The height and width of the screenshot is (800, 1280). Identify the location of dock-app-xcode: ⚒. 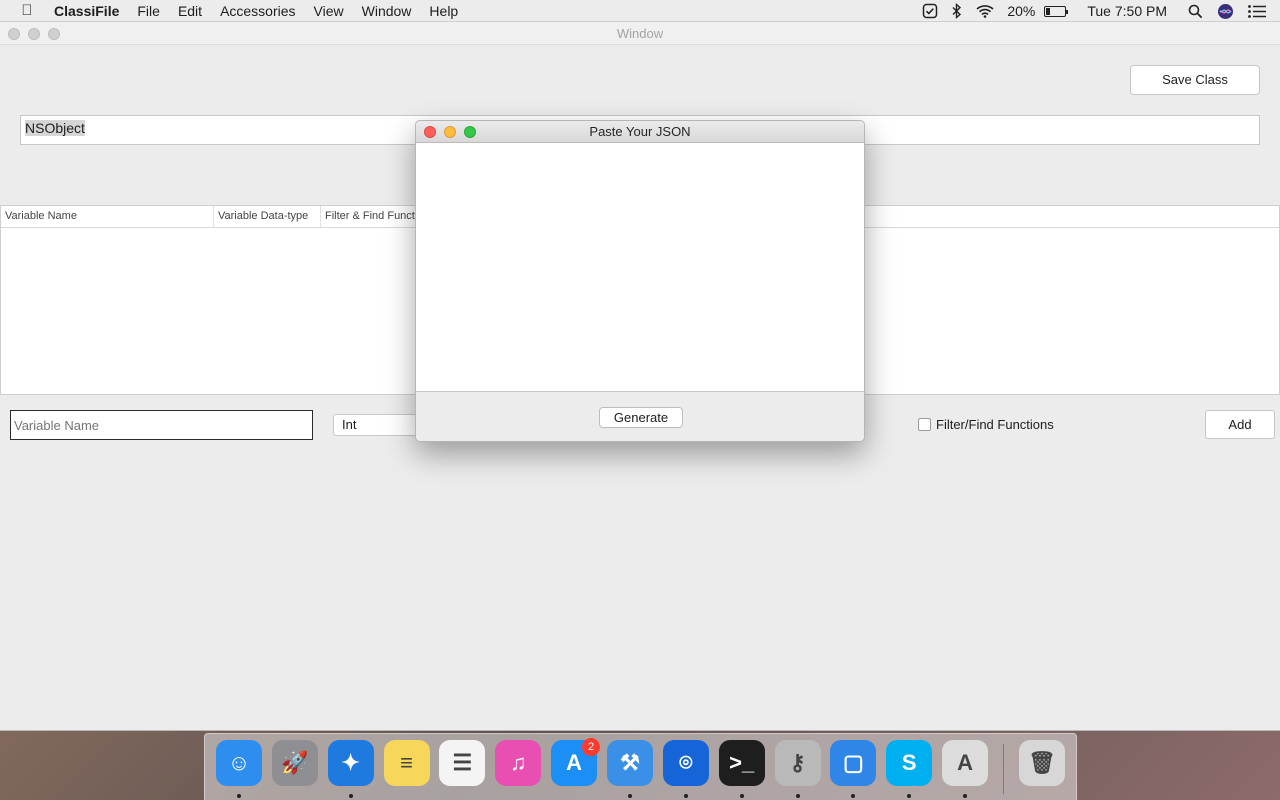
(630, 770).